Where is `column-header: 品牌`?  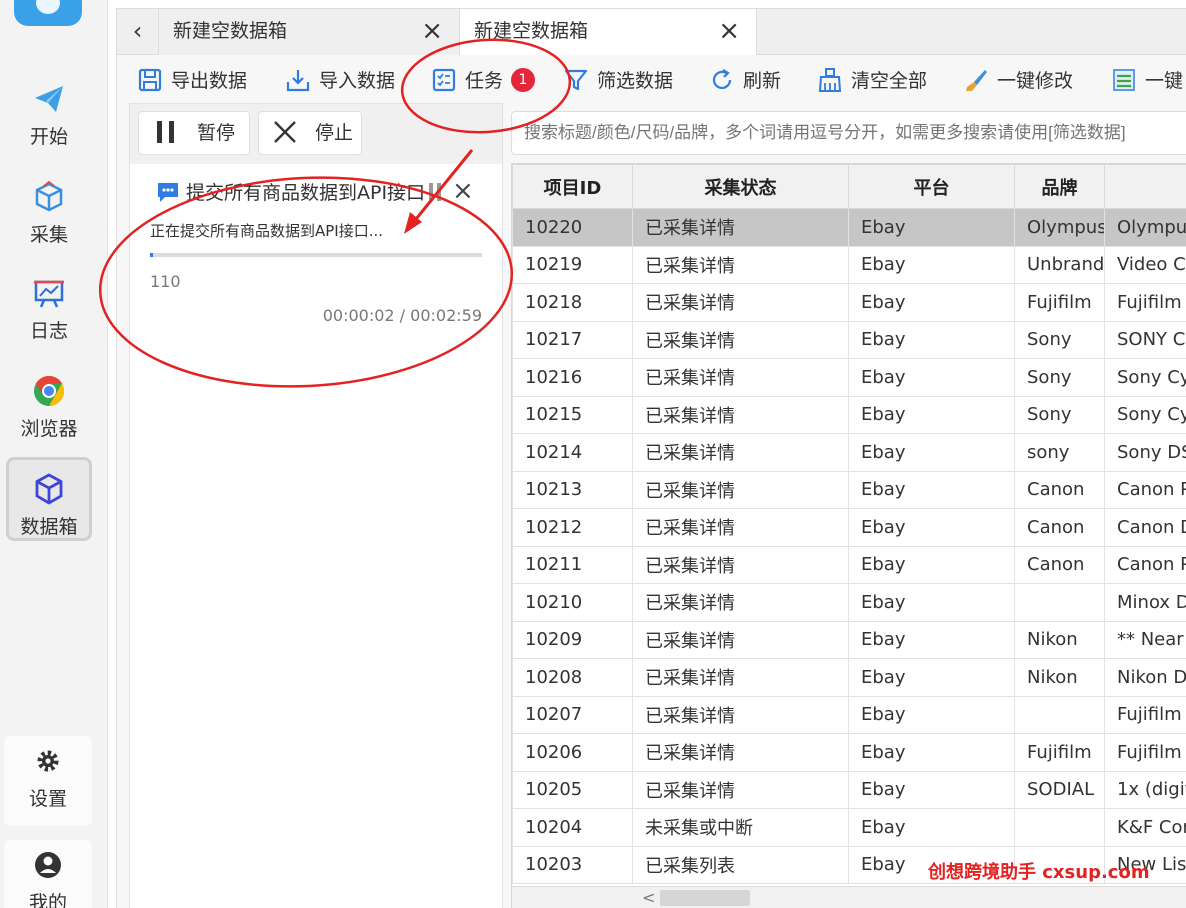 column-header: 品牌 is located at coordinates (1059, 186).